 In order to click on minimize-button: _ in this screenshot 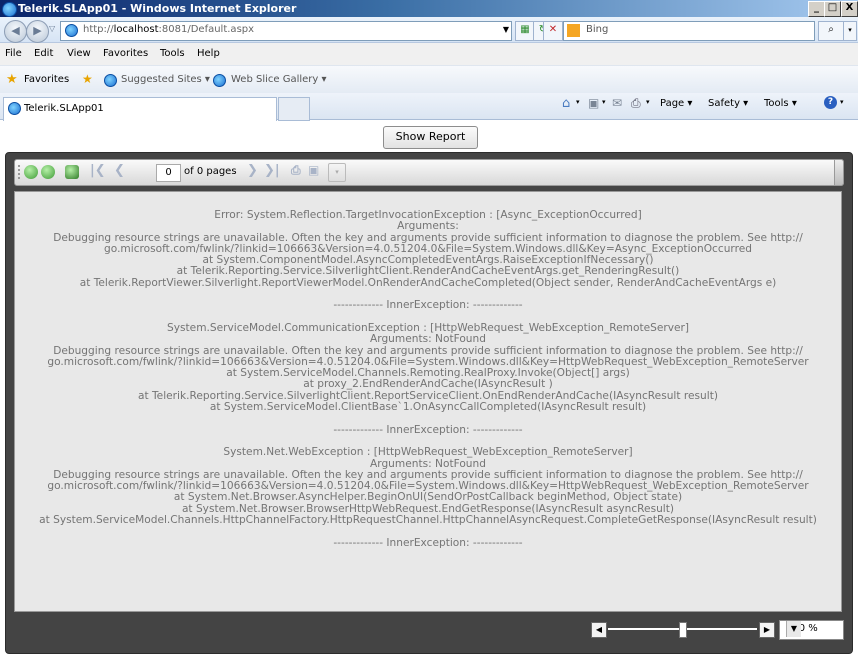, I will do `click(816, 9)`.